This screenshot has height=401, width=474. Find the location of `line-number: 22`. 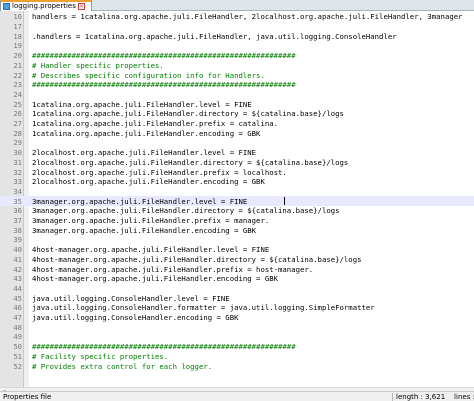

line-number: 22 is located at coordinates (17, 75).